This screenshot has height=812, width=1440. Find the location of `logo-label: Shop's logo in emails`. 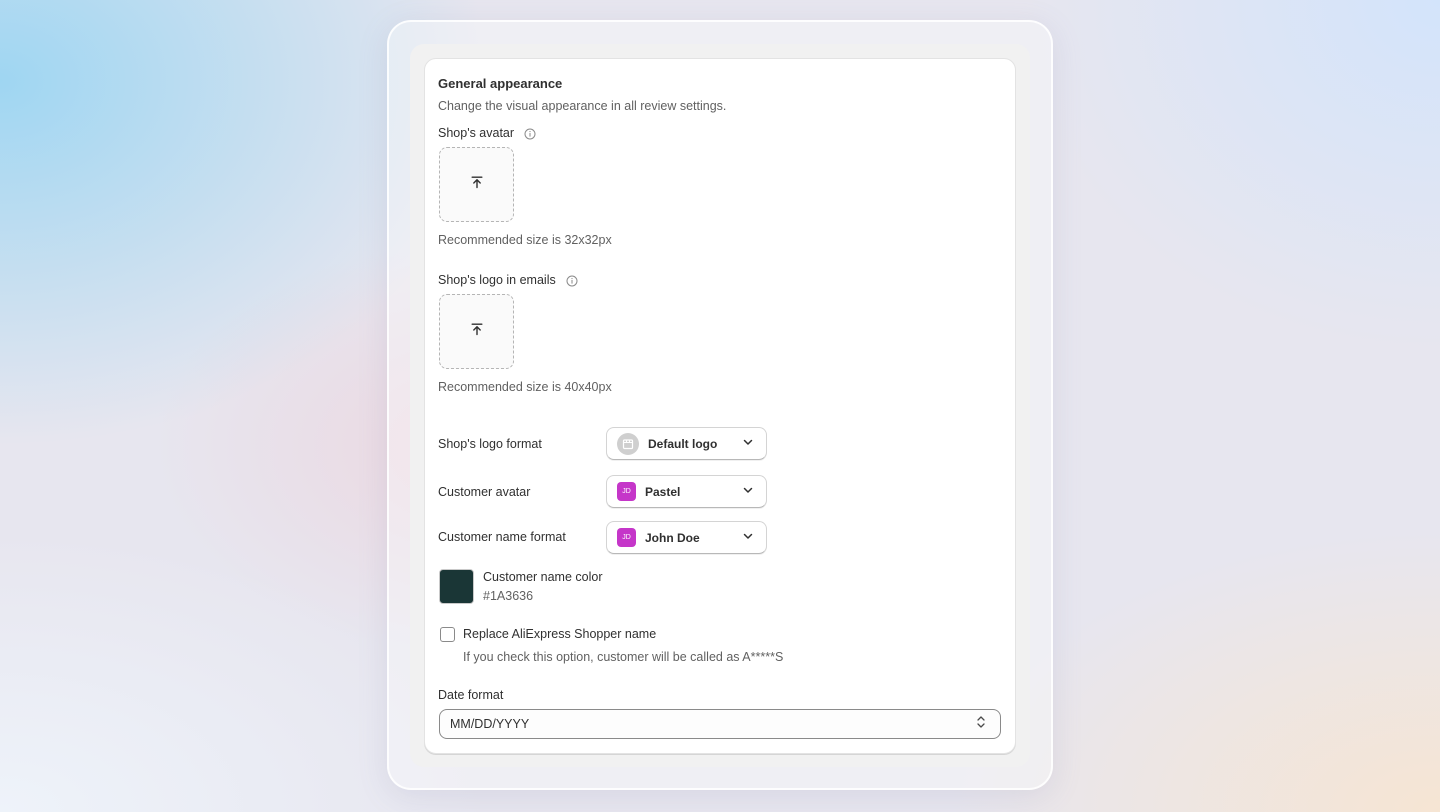

logo-label: Shop's logo in emails is located at coordinates (497, 280).